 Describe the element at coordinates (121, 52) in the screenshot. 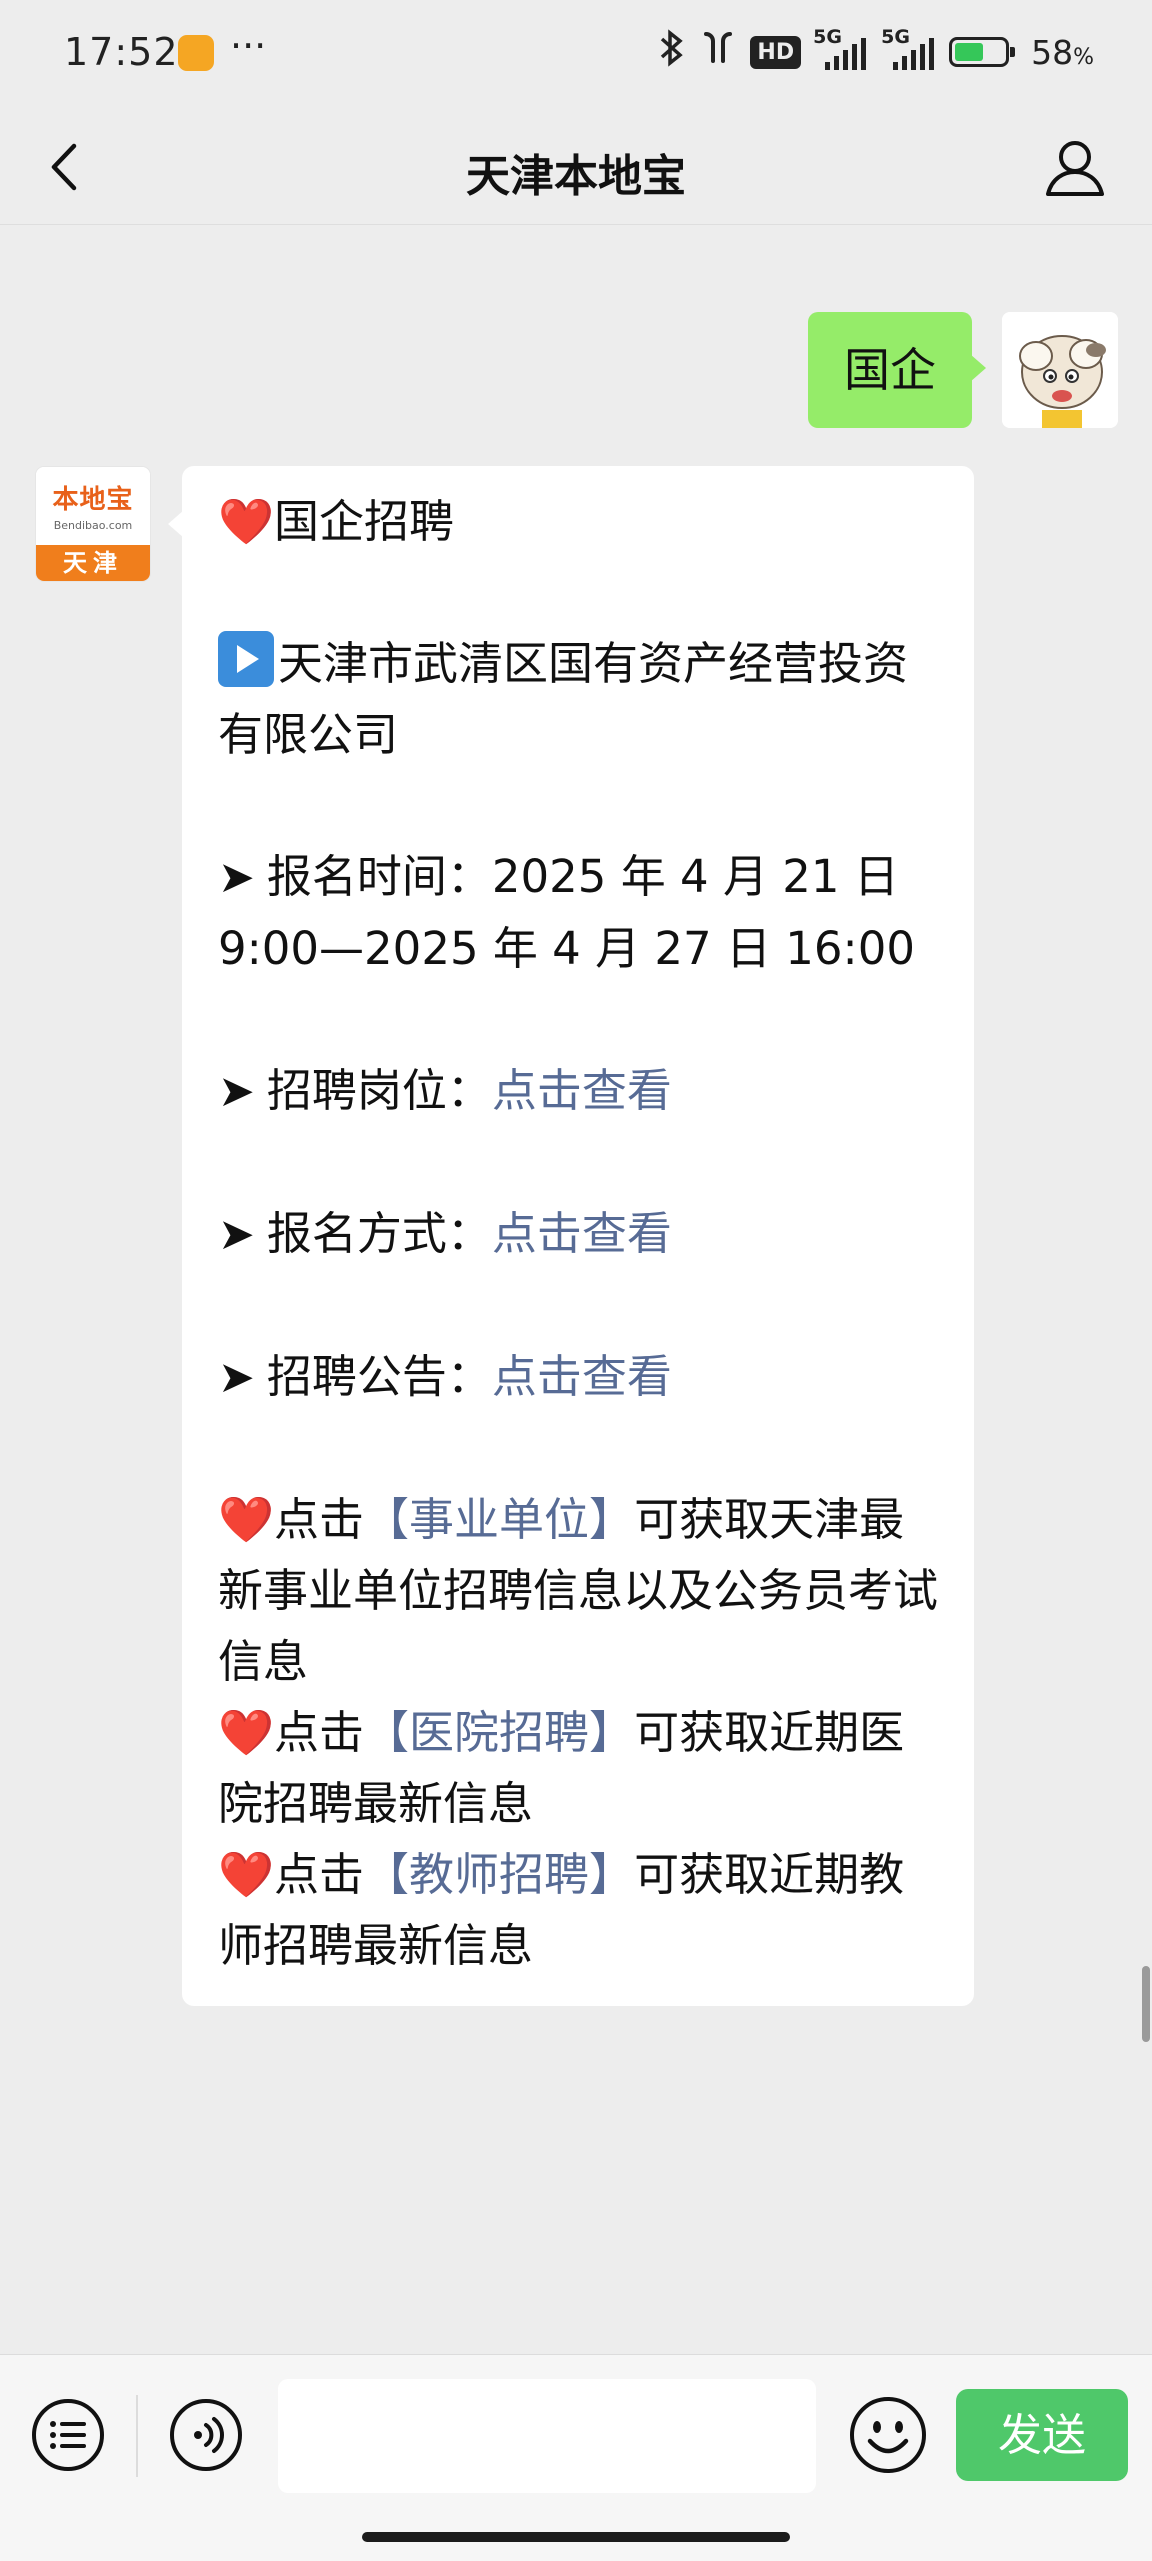

I see `status-time: 17:52` at that location.